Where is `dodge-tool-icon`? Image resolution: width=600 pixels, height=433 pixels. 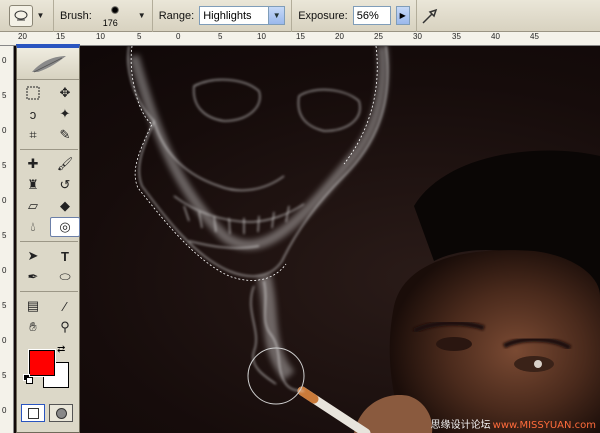
dodge-tool-icon is located at coordinates (20, 15).